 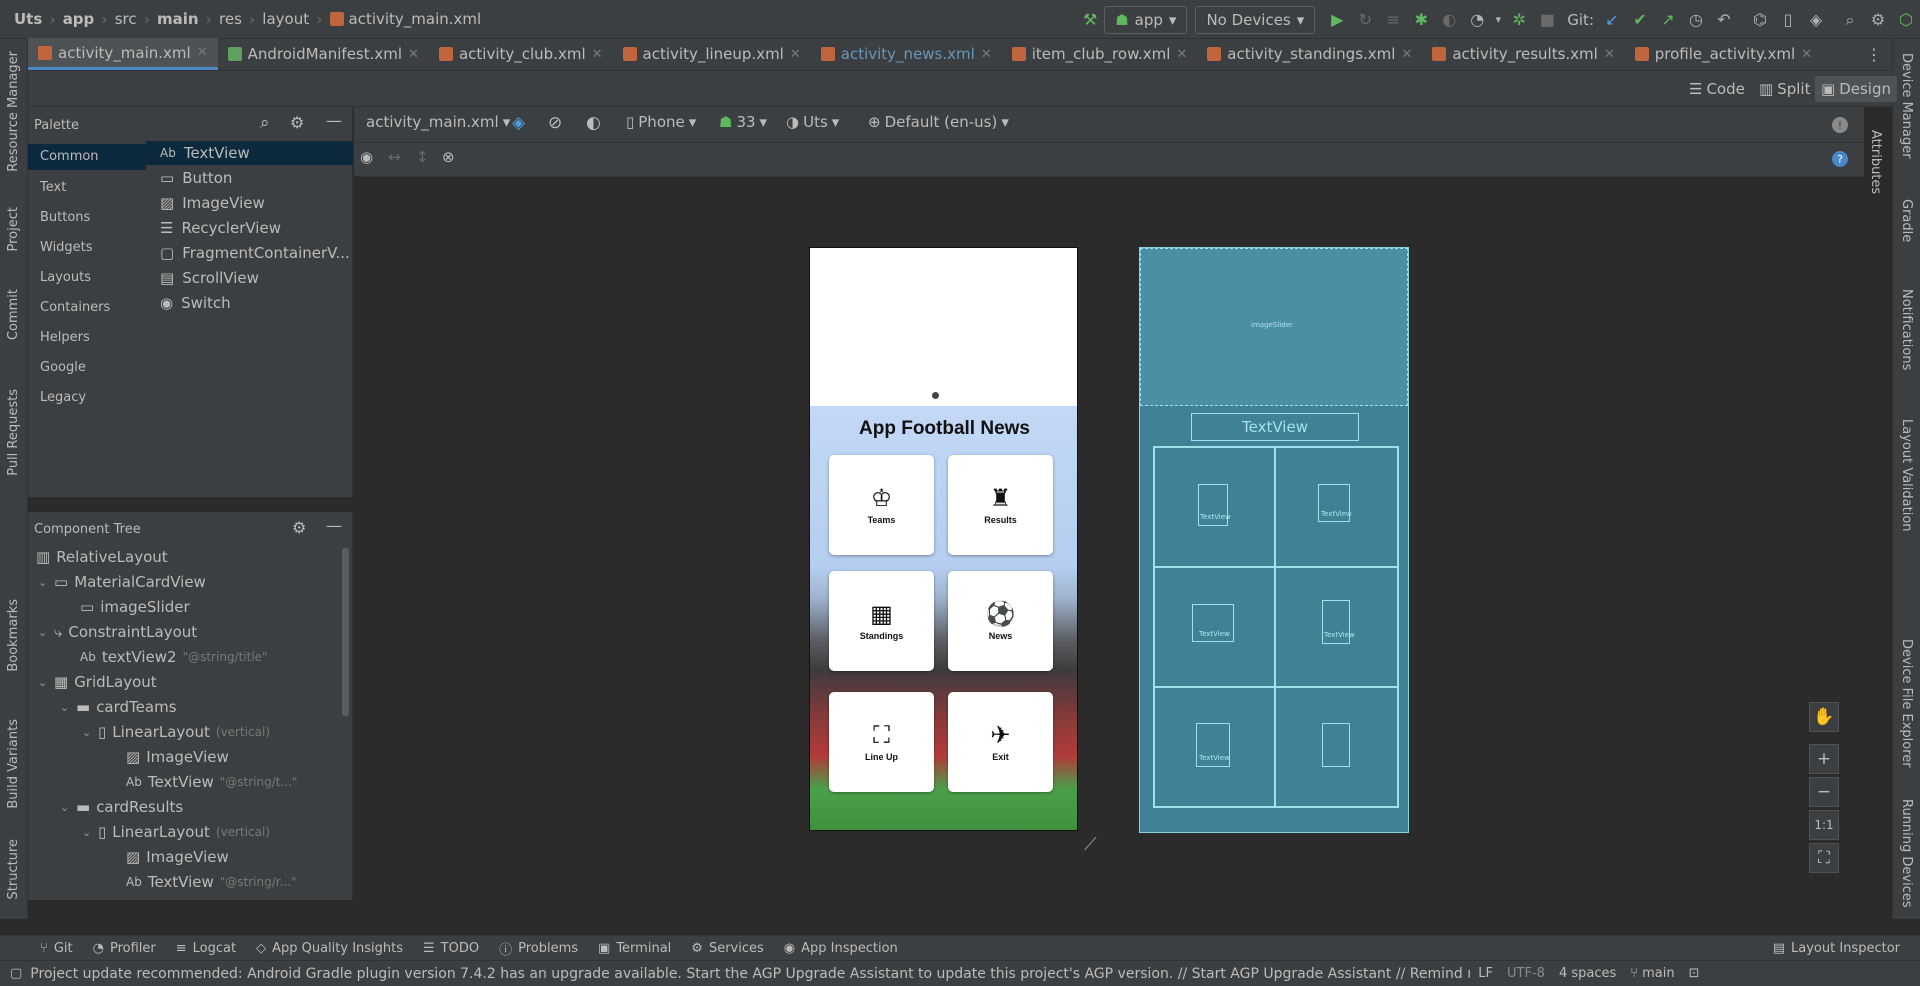 What do you see at coordinates (1784, 89) in the screenshot?
I see `split-view-button: ▥ Split` at bounding box center [1784, 89].